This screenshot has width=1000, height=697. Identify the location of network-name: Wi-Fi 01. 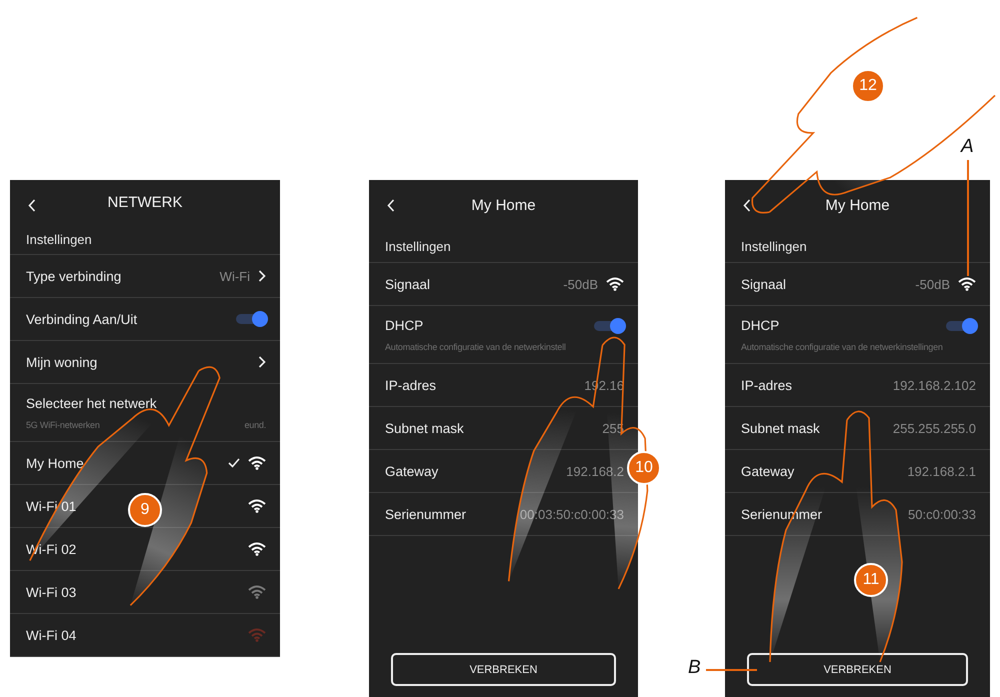
(51, 506).